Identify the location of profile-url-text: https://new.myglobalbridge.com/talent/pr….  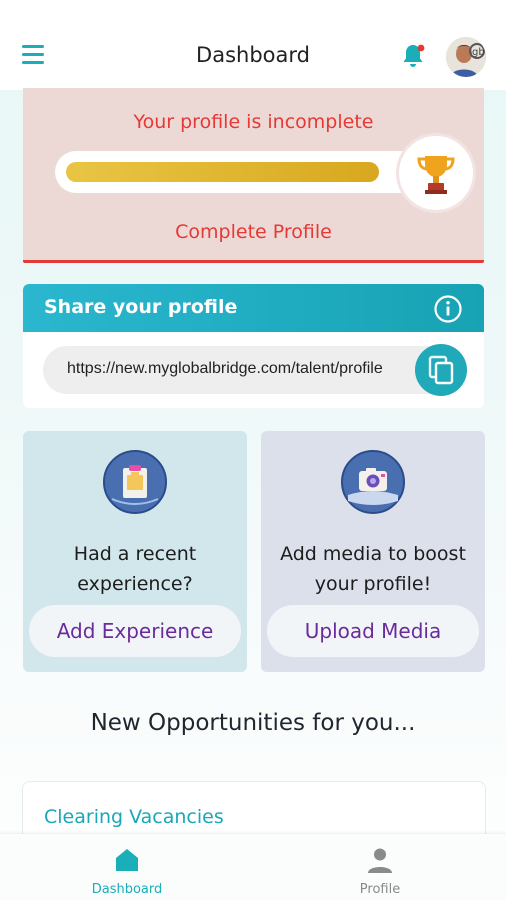
(225, 368).